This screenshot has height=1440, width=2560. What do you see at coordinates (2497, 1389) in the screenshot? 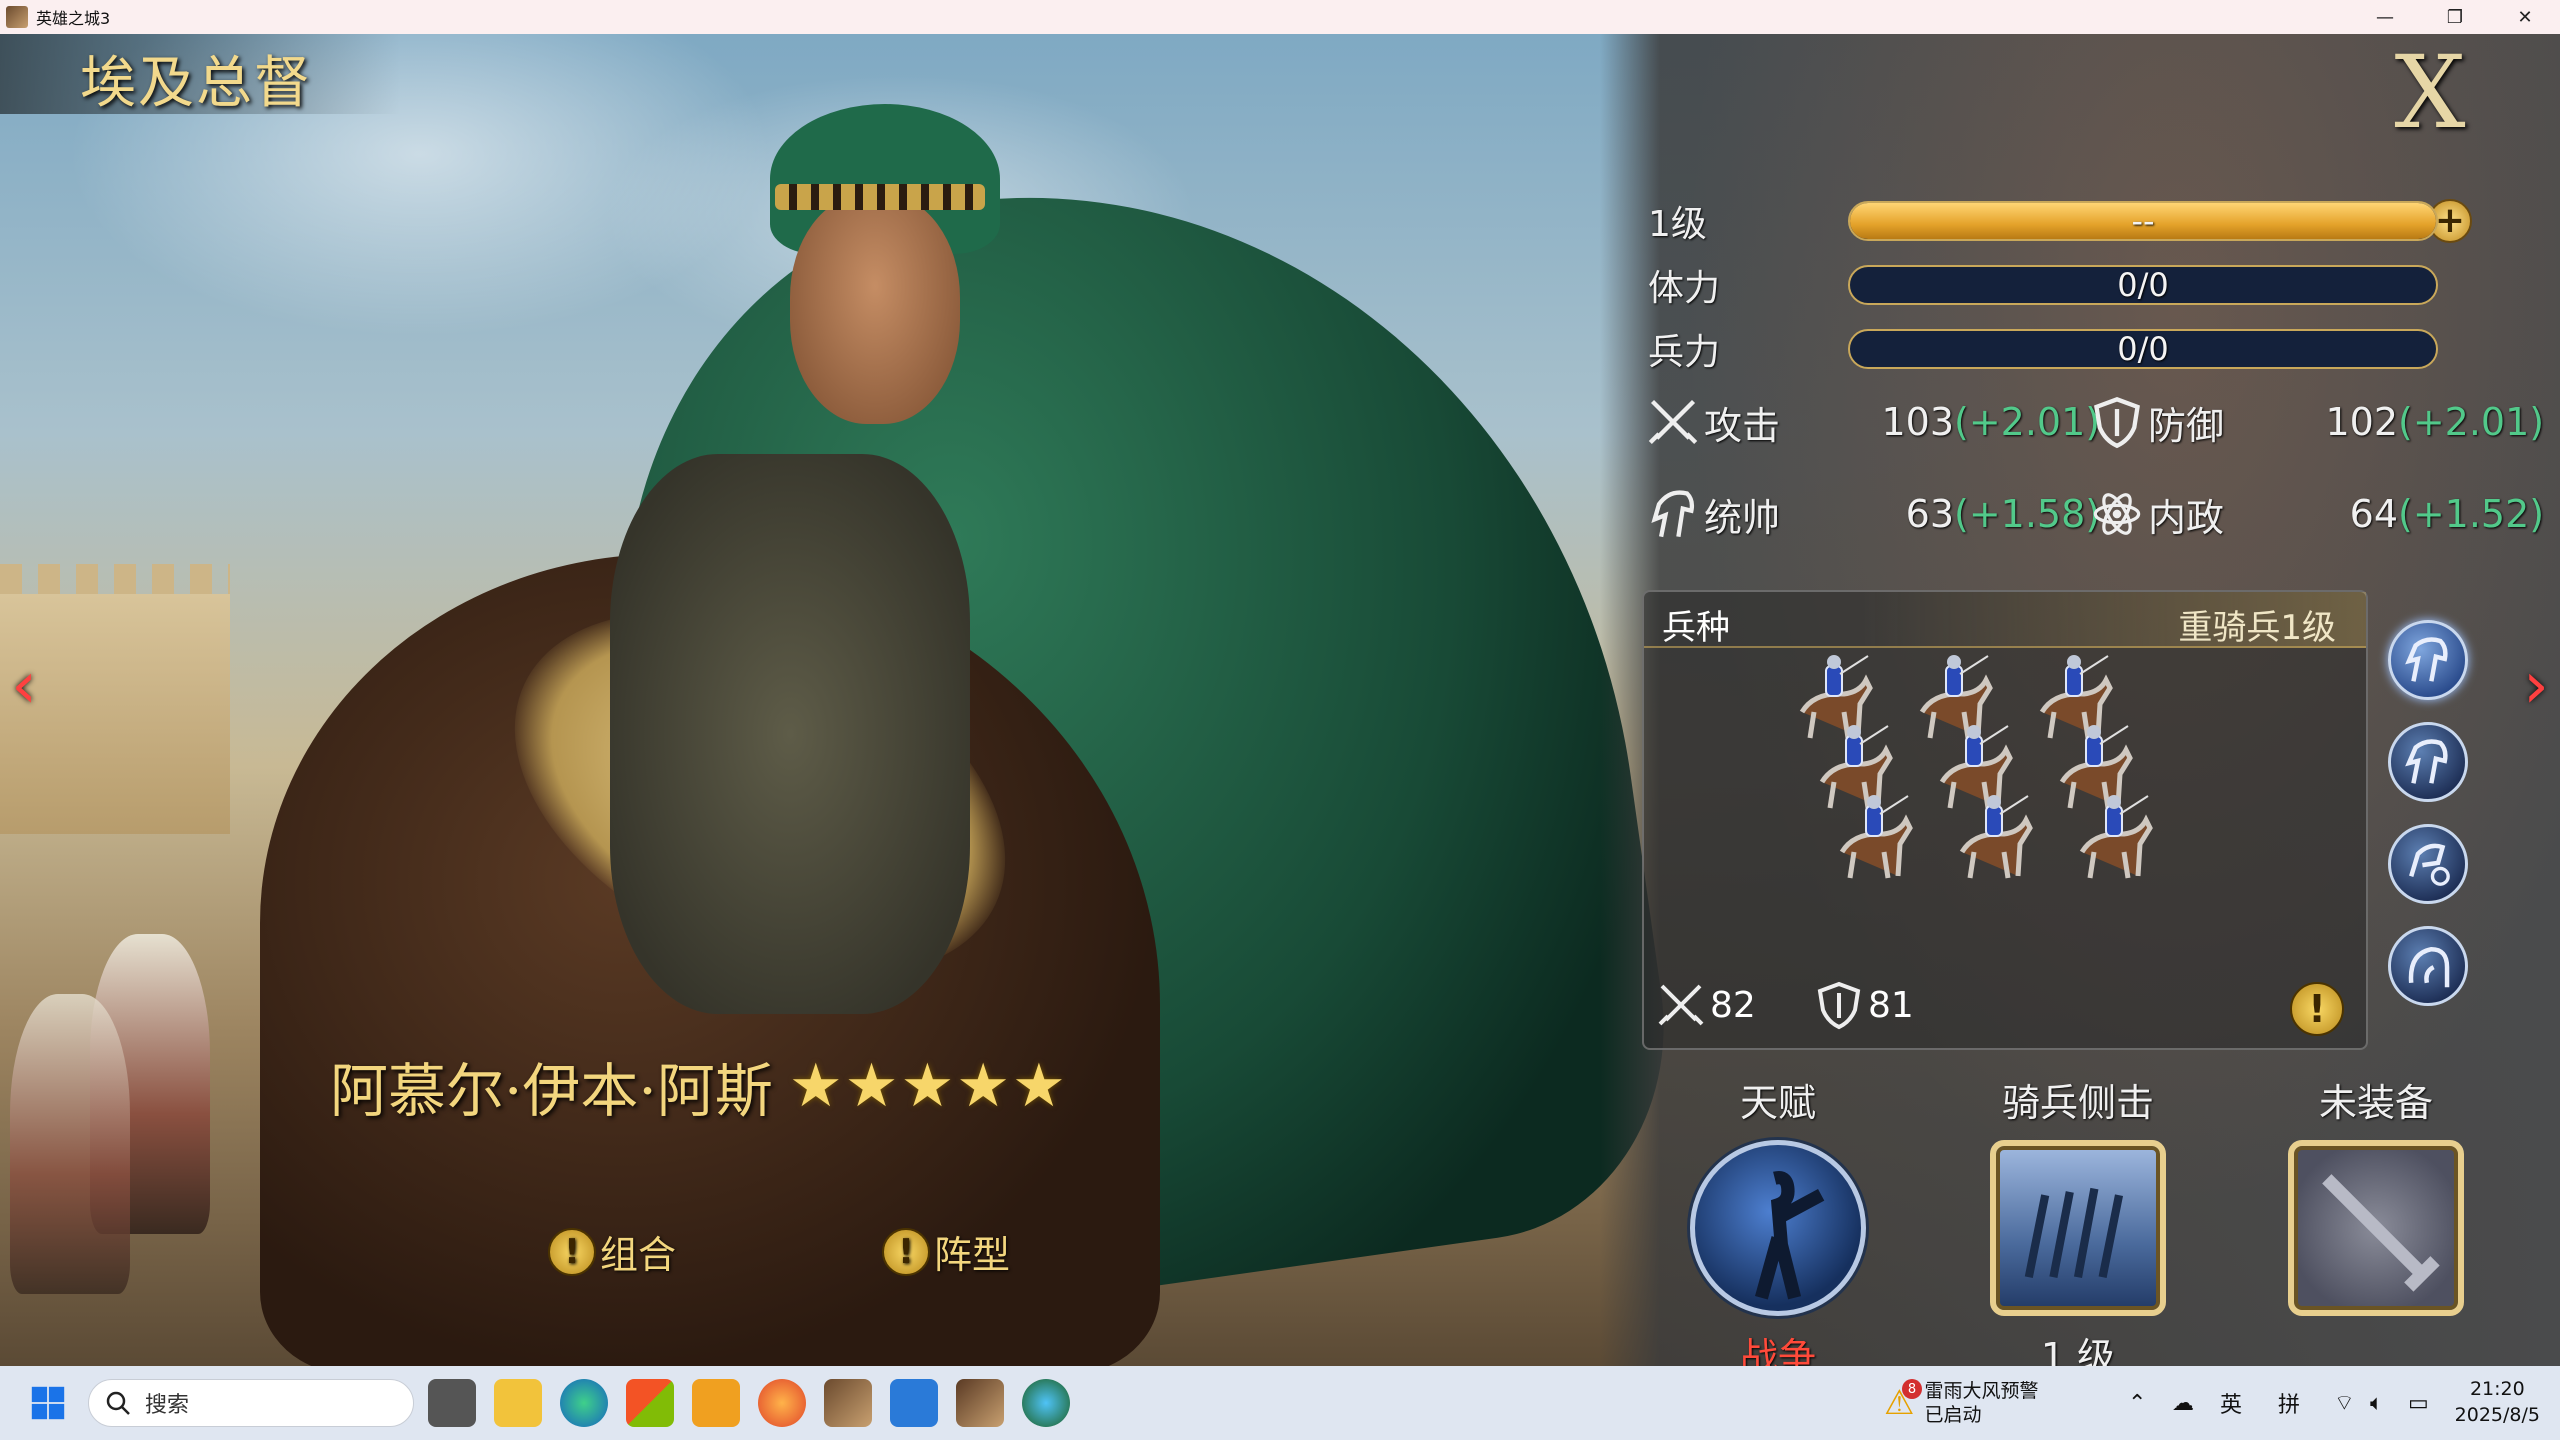
I see `clock-time: 21:20` at bounding box center [2497, 1389].